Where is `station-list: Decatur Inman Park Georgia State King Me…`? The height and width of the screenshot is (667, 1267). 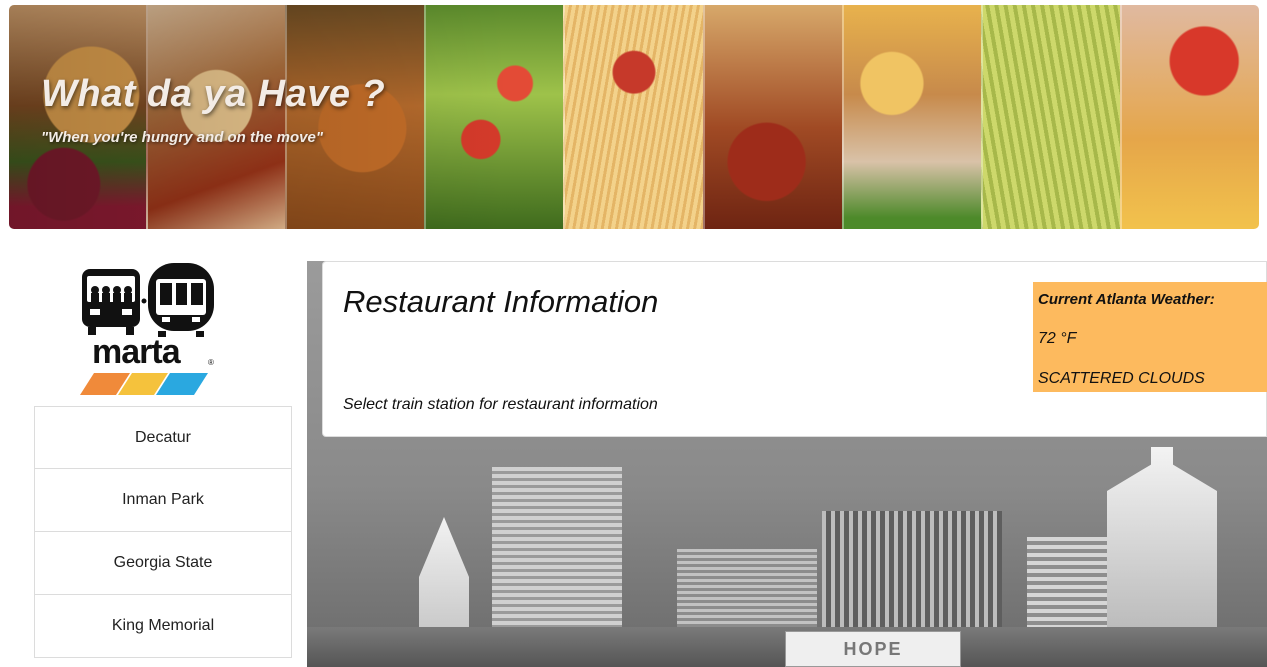
station-list: Decatur Inman Park Georgia State King Me… is located at coordinates (163, 532).